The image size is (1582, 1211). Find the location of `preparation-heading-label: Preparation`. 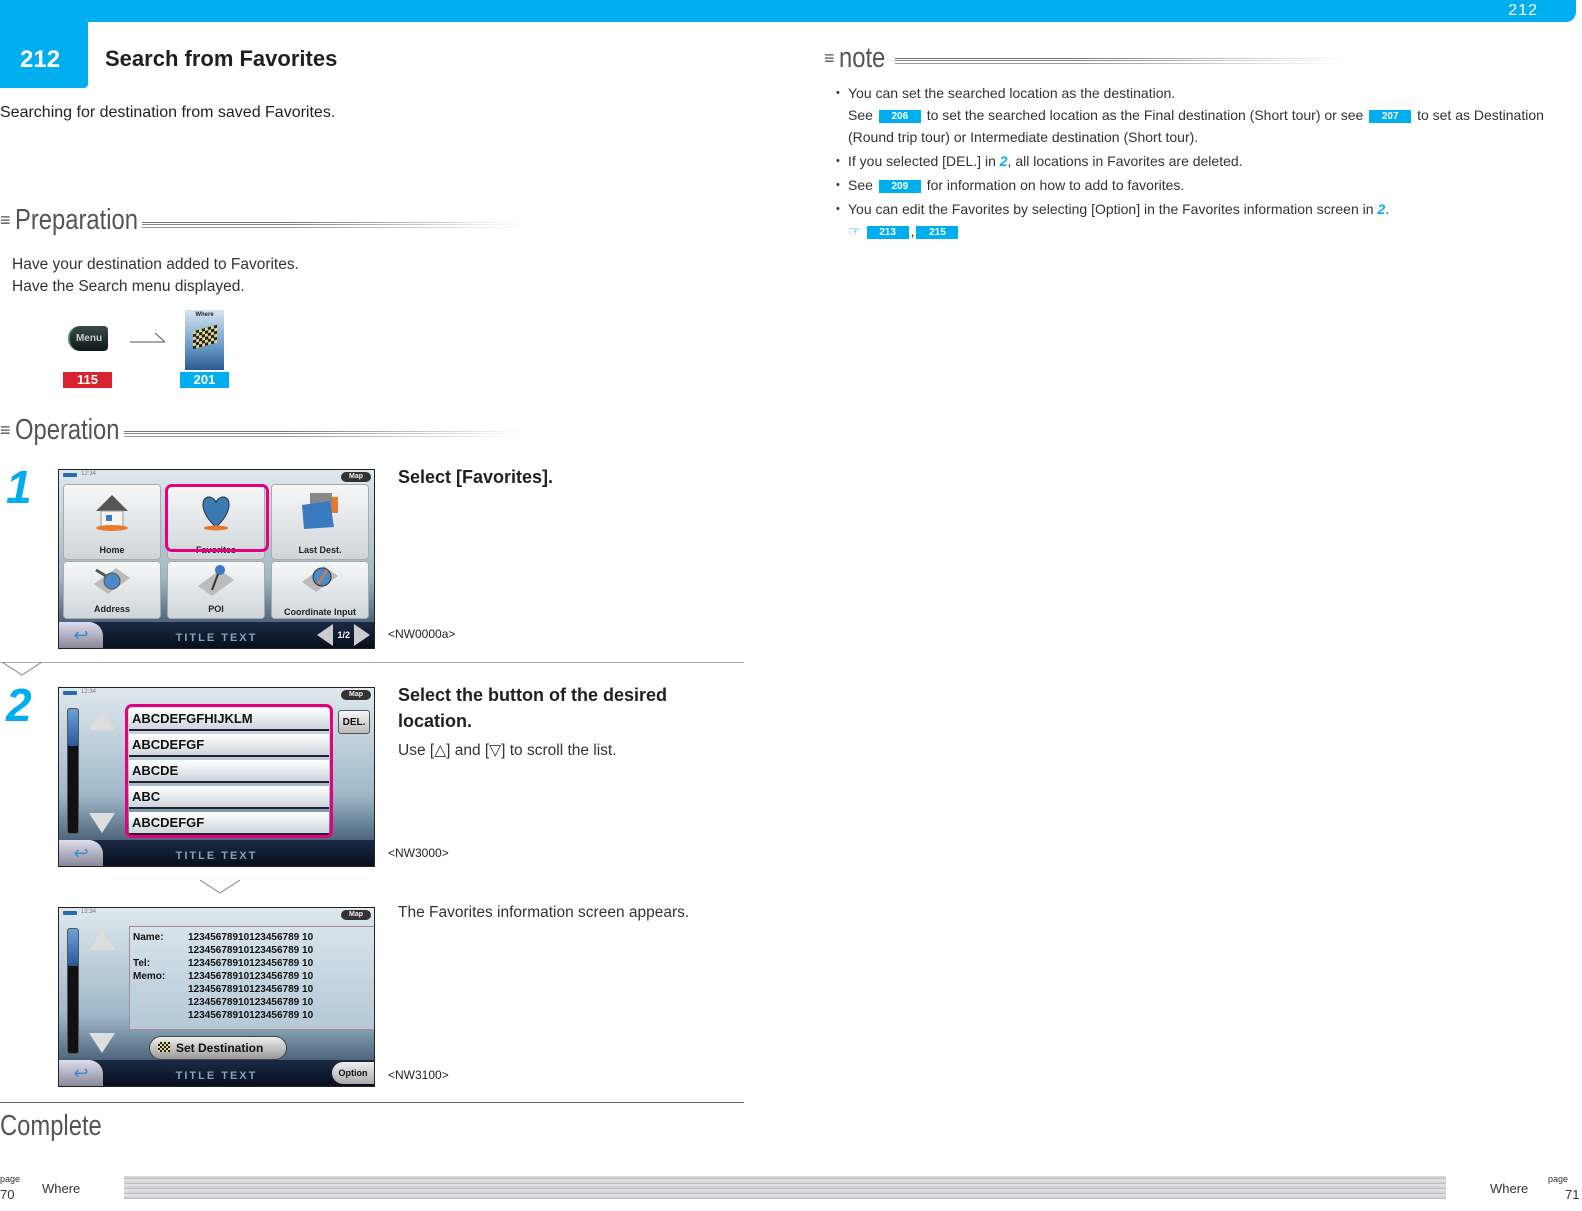

preparation-heading-label: Preparation is located at coordinates (76, 220).